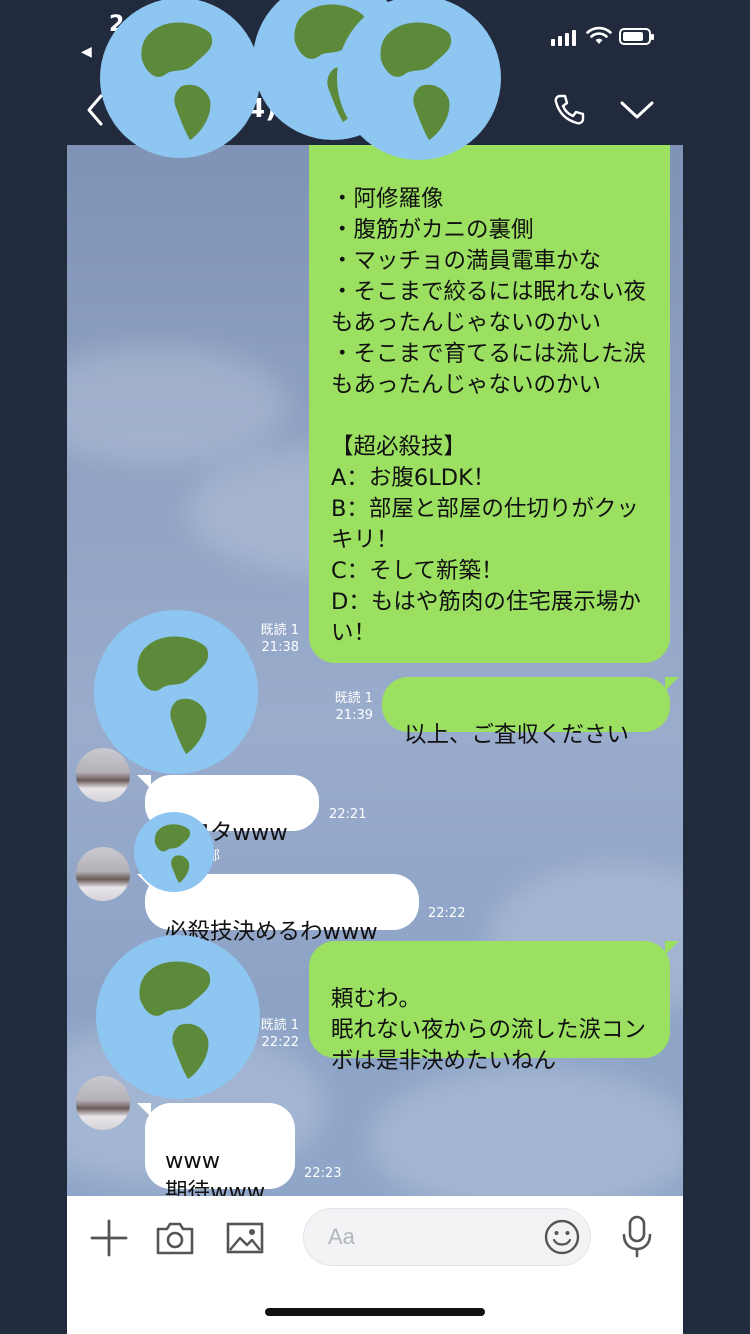 The height and width of the screenshot is (1334, 750). Describe the element at coordinates (175, 1238) in the screenshot. I see `camera-icon` at that location.